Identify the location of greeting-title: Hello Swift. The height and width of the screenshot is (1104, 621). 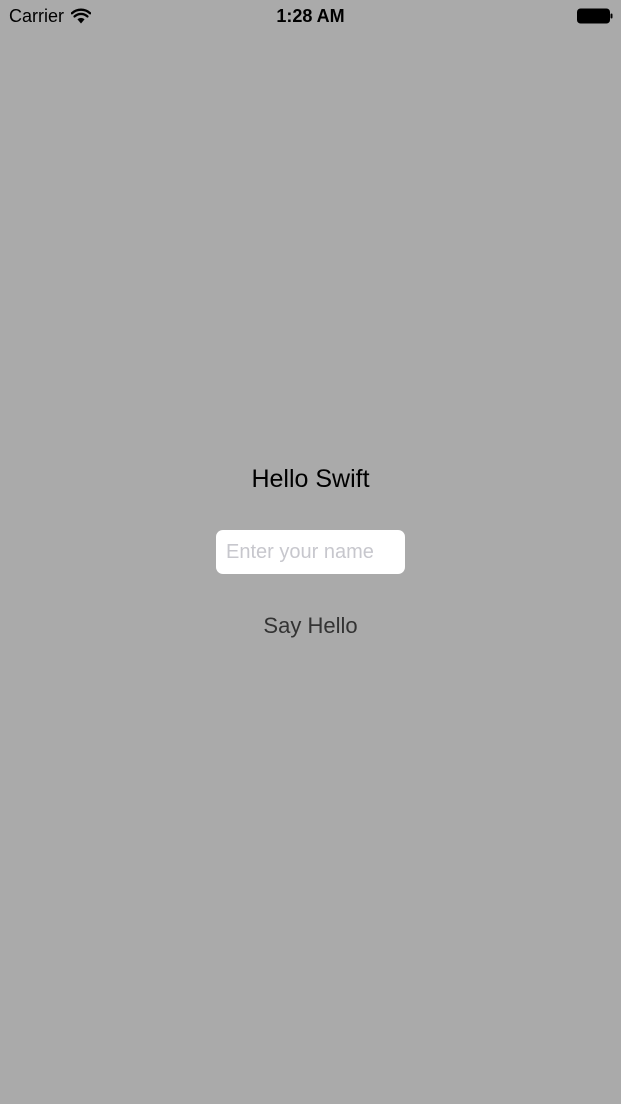
(310, 479).